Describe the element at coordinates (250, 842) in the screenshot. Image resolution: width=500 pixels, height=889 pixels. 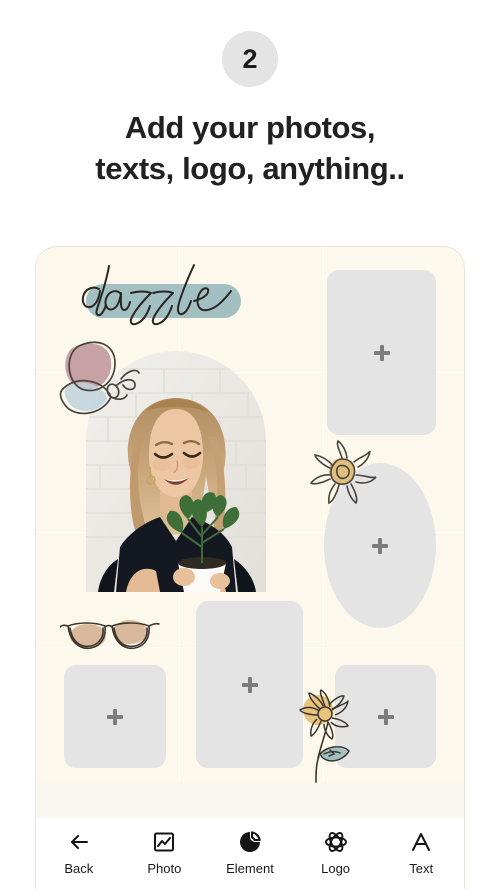
I see `pie-circle-icon` at that location.